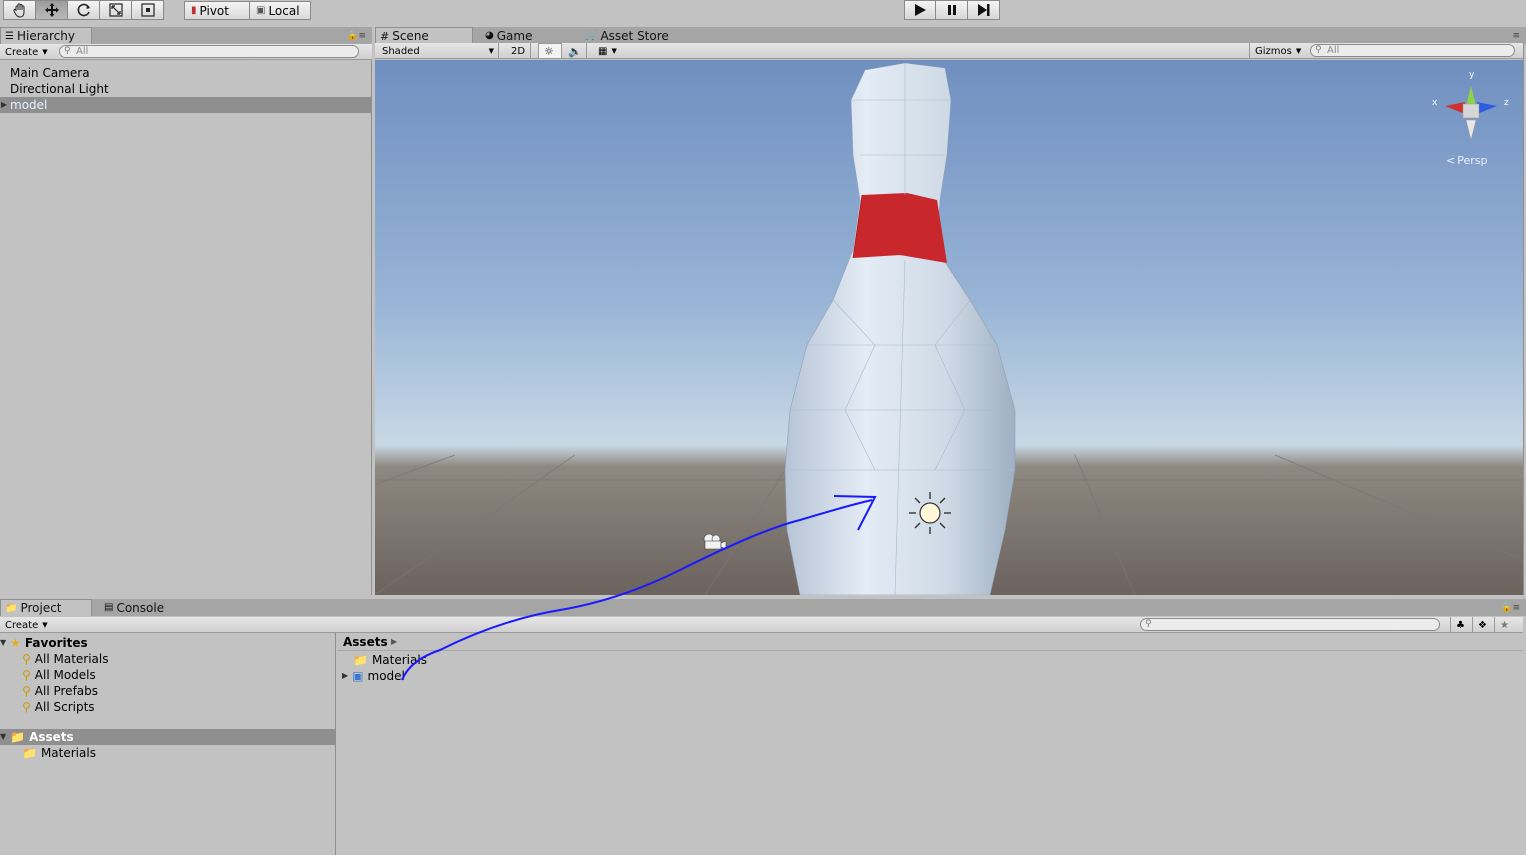 This screenshot has width=1526, height=855. What do you see at coordinates (46, 35) in the screenshot?
I see `tab-hierarchy: ☰ Hierarchy` at bounding box center [46, 35].